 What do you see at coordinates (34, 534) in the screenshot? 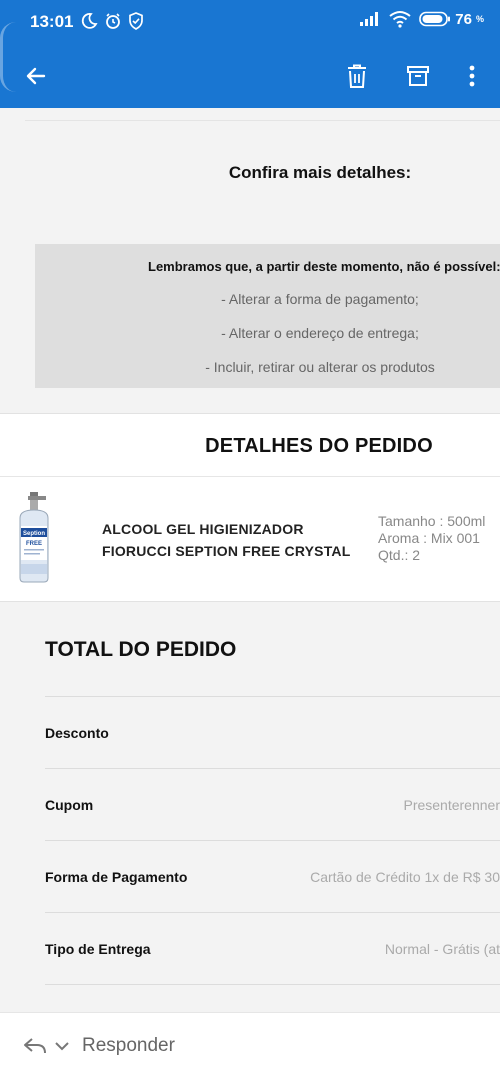
I see `product-image-brand: Seption` at bounding box center [34, 534].